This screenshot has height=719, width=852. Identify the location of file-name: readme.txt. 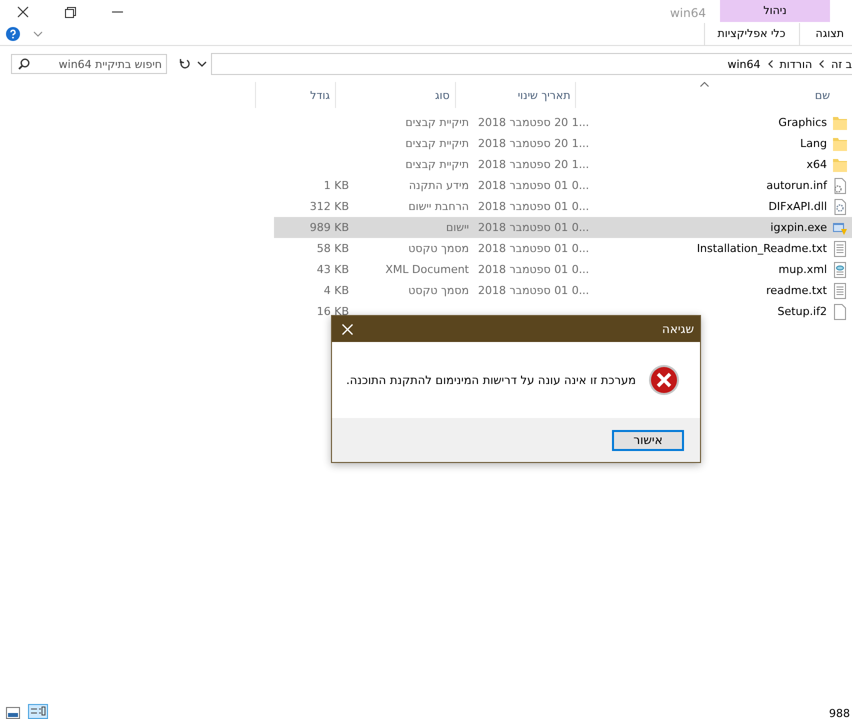
(796, 290).